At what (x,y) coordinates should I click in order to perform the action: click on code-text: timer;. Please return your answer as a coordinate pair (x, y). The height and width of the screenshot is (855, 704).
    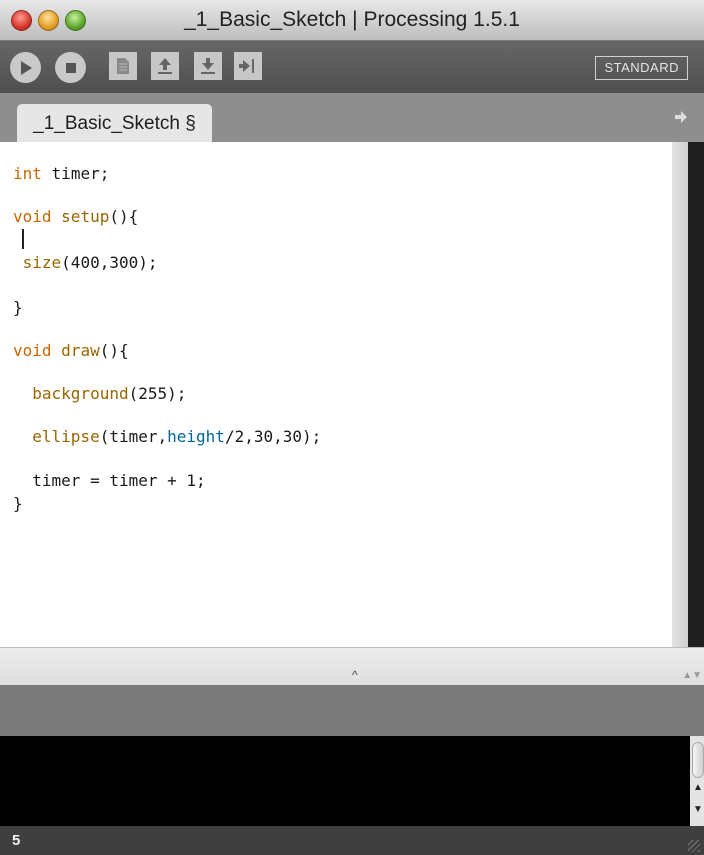
    Looking at the image, I should click on (80, 173).